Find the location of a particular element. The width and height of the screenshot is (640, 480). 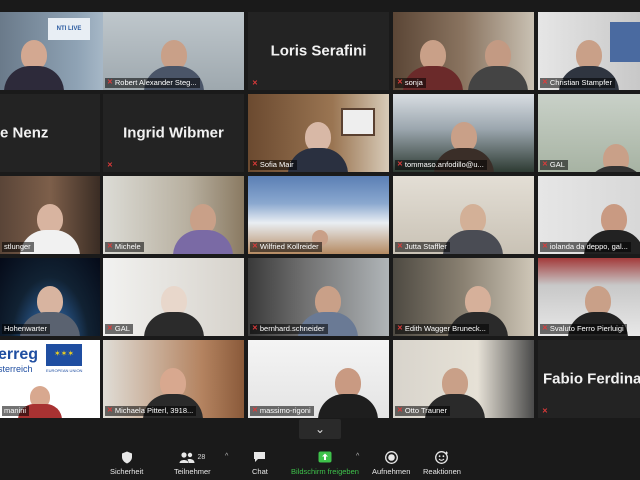

participant-tile-10: ✕ GAL is located at coordinates (589, 133).